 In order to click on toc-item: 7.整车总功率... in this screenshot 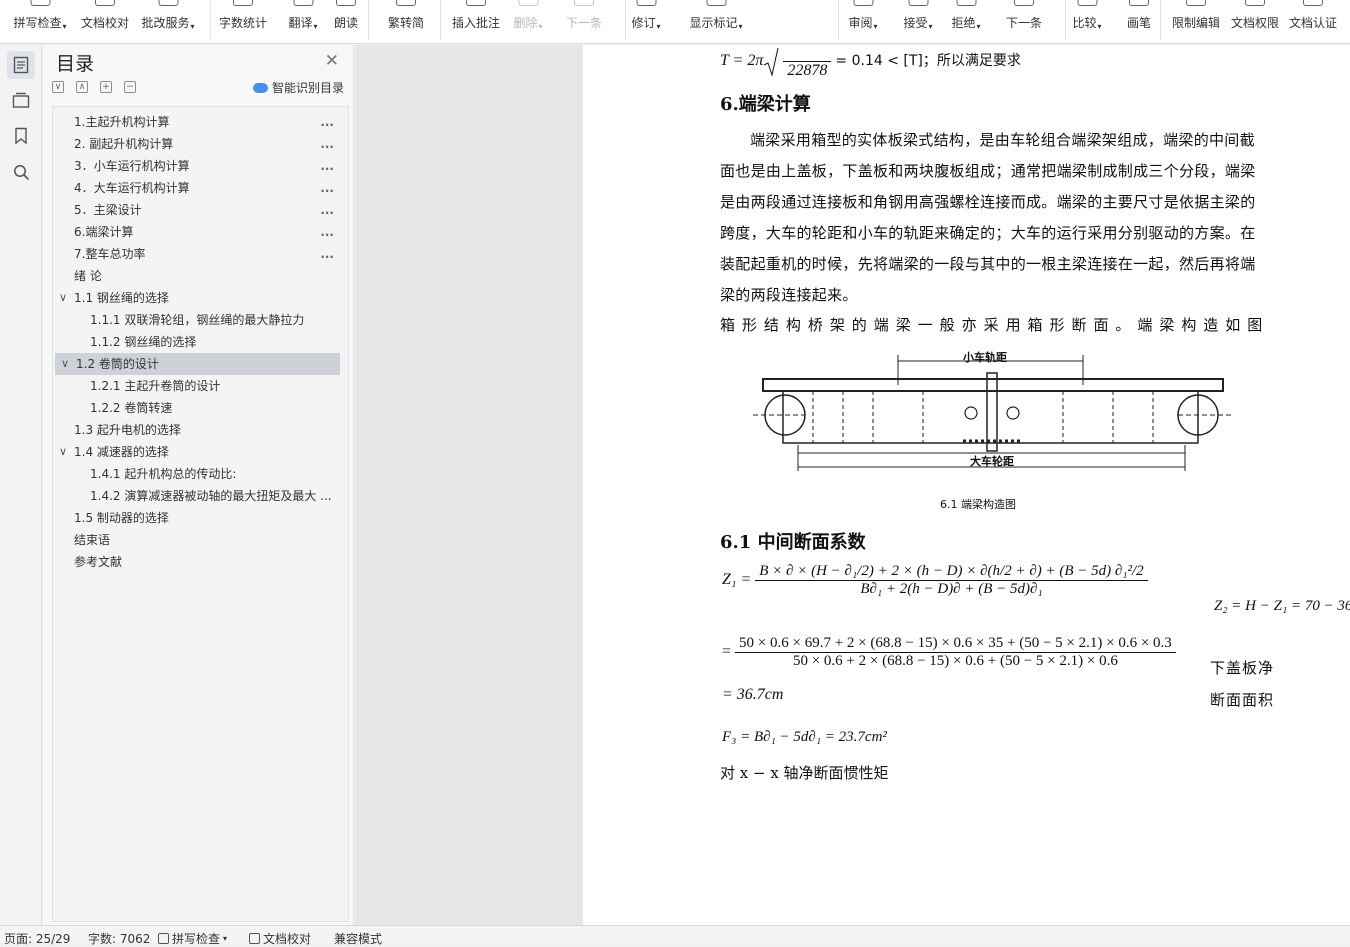, I will do `click(200, 254)`.